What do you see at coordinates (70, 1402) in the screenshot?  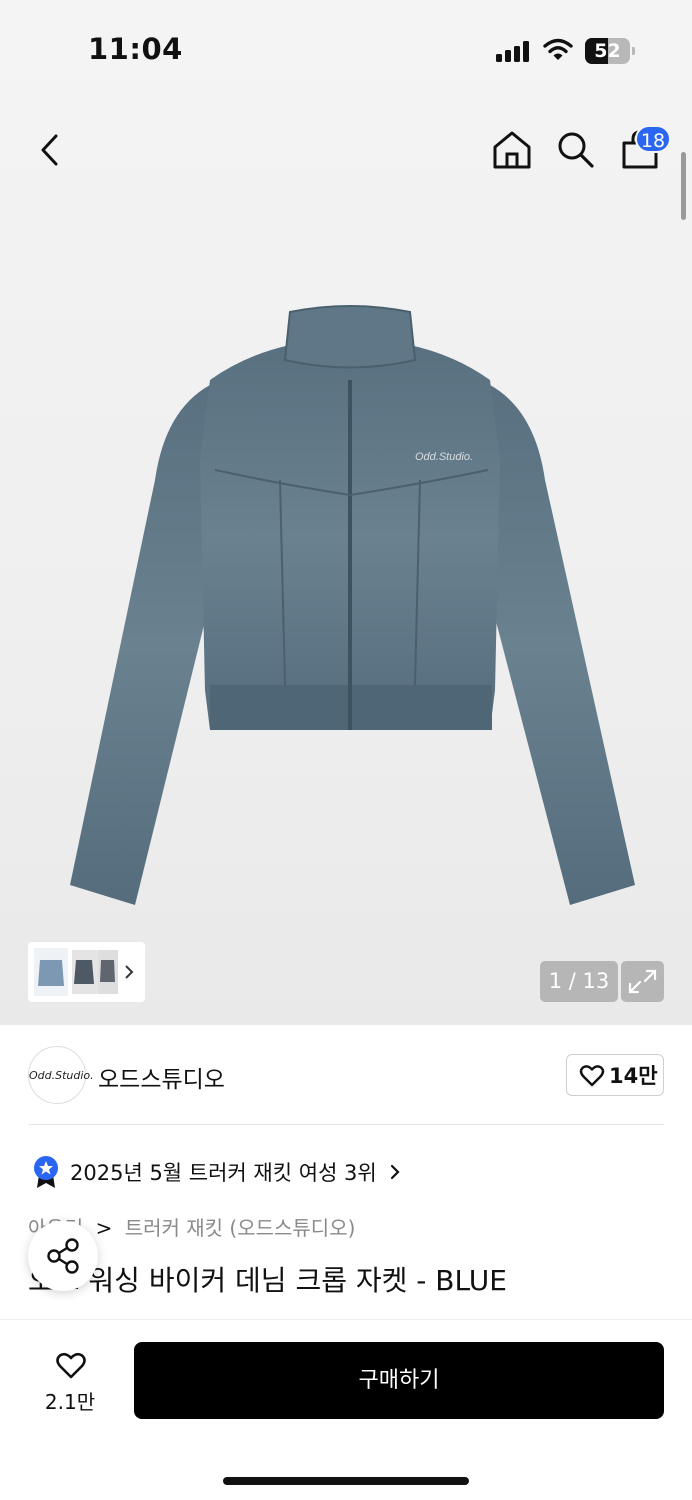 I see `wishlist-count: 2.1만` at bounding box center [70, 1402].